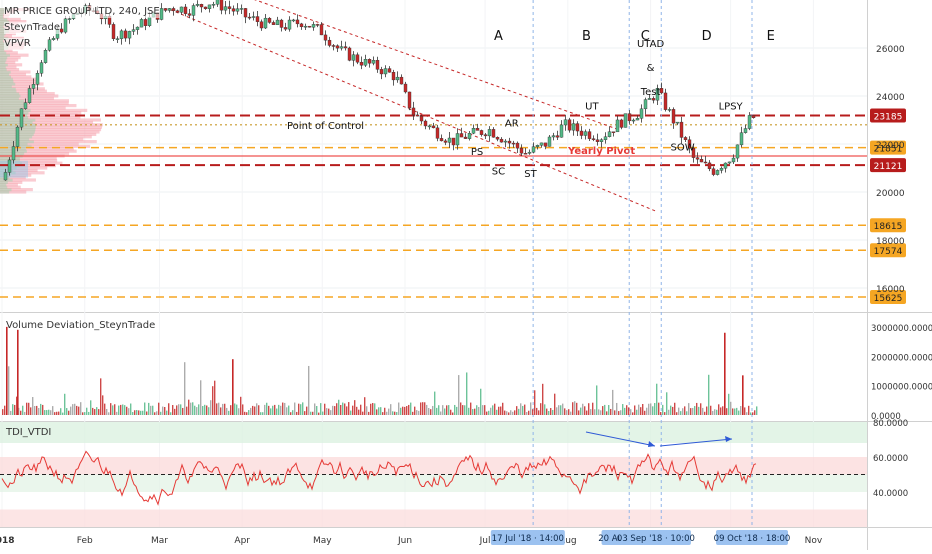 The height and width of the screenshot is (554, 932). I want to click on time-tick: Feb, so click(85, 541).